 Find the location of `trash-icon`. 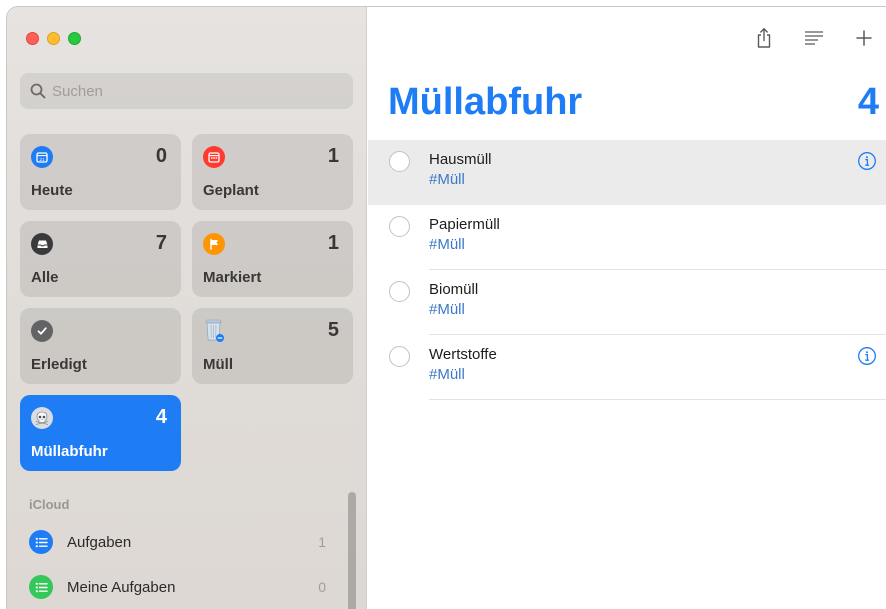

trash-icon is located at coordinates (214, 330).